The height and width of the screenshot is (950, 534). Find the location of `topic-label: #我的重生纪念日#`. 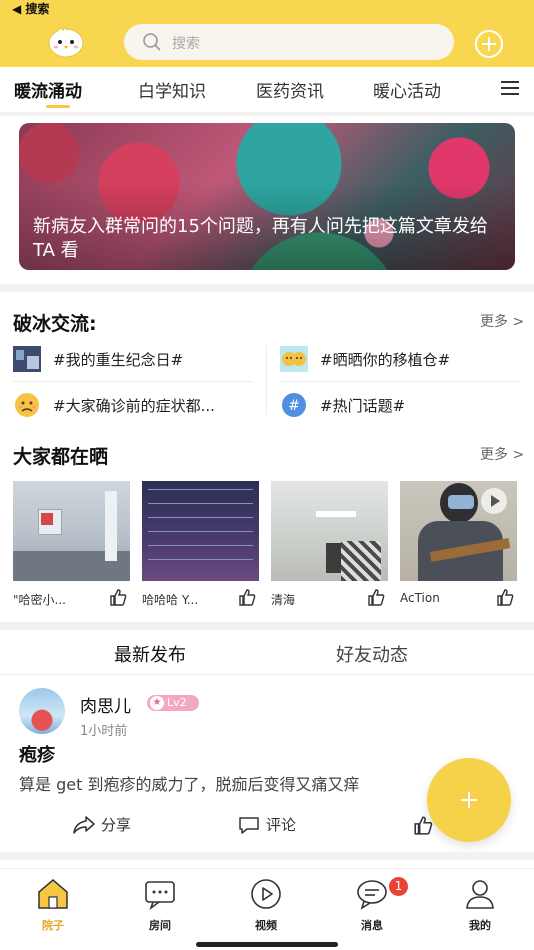

topic-label: #我的重生纪念日# is located at coordinates (118, 360).